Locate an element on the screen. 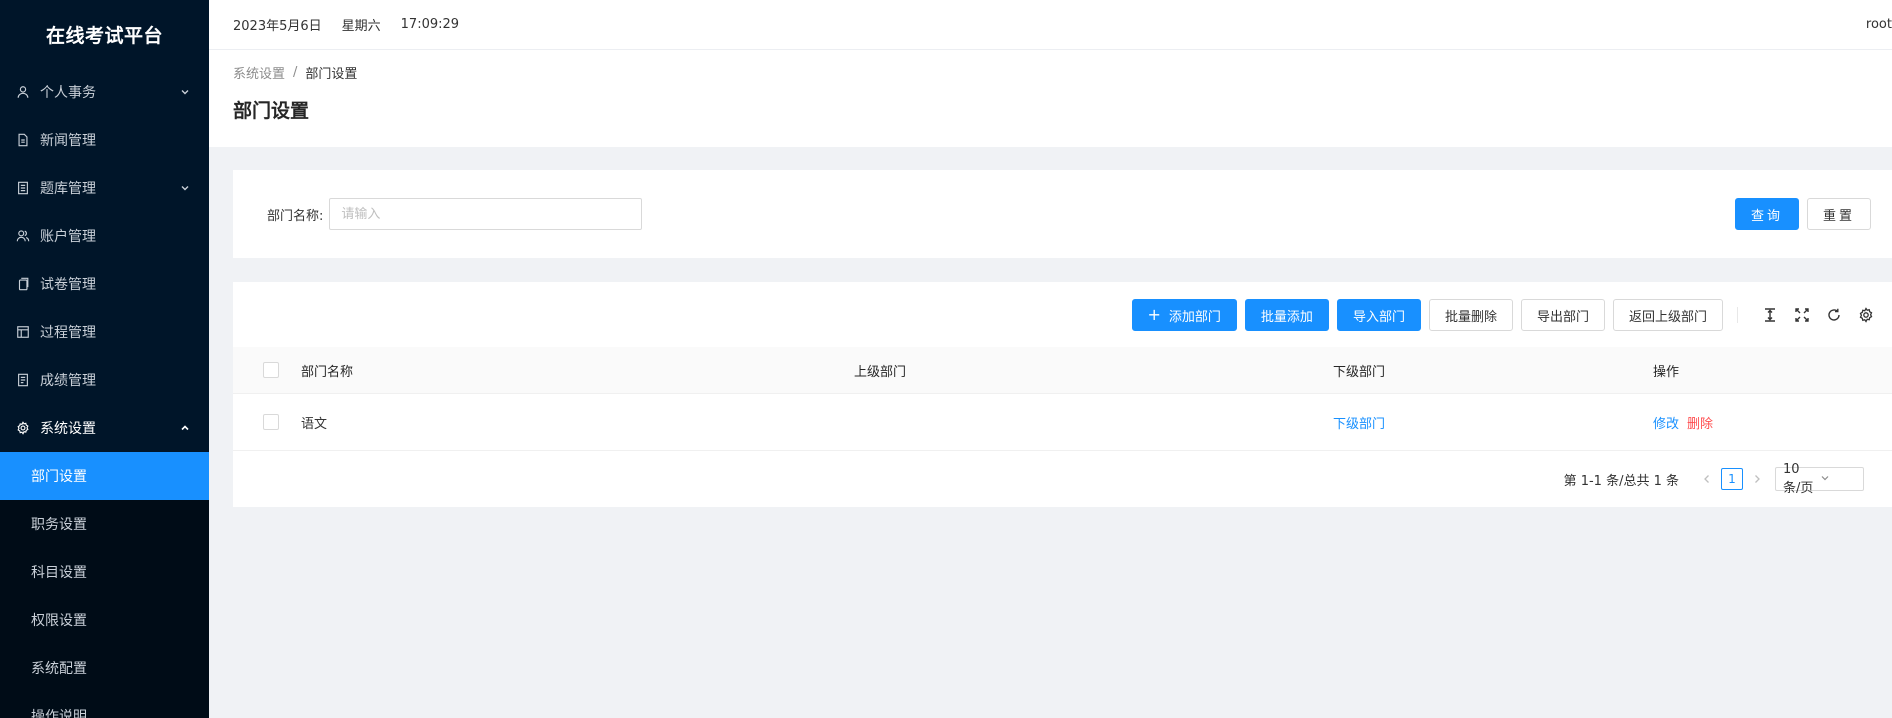 The width and height of the screenshot is (1892, 718). settings-icon is located at coordinates (1866, 315).